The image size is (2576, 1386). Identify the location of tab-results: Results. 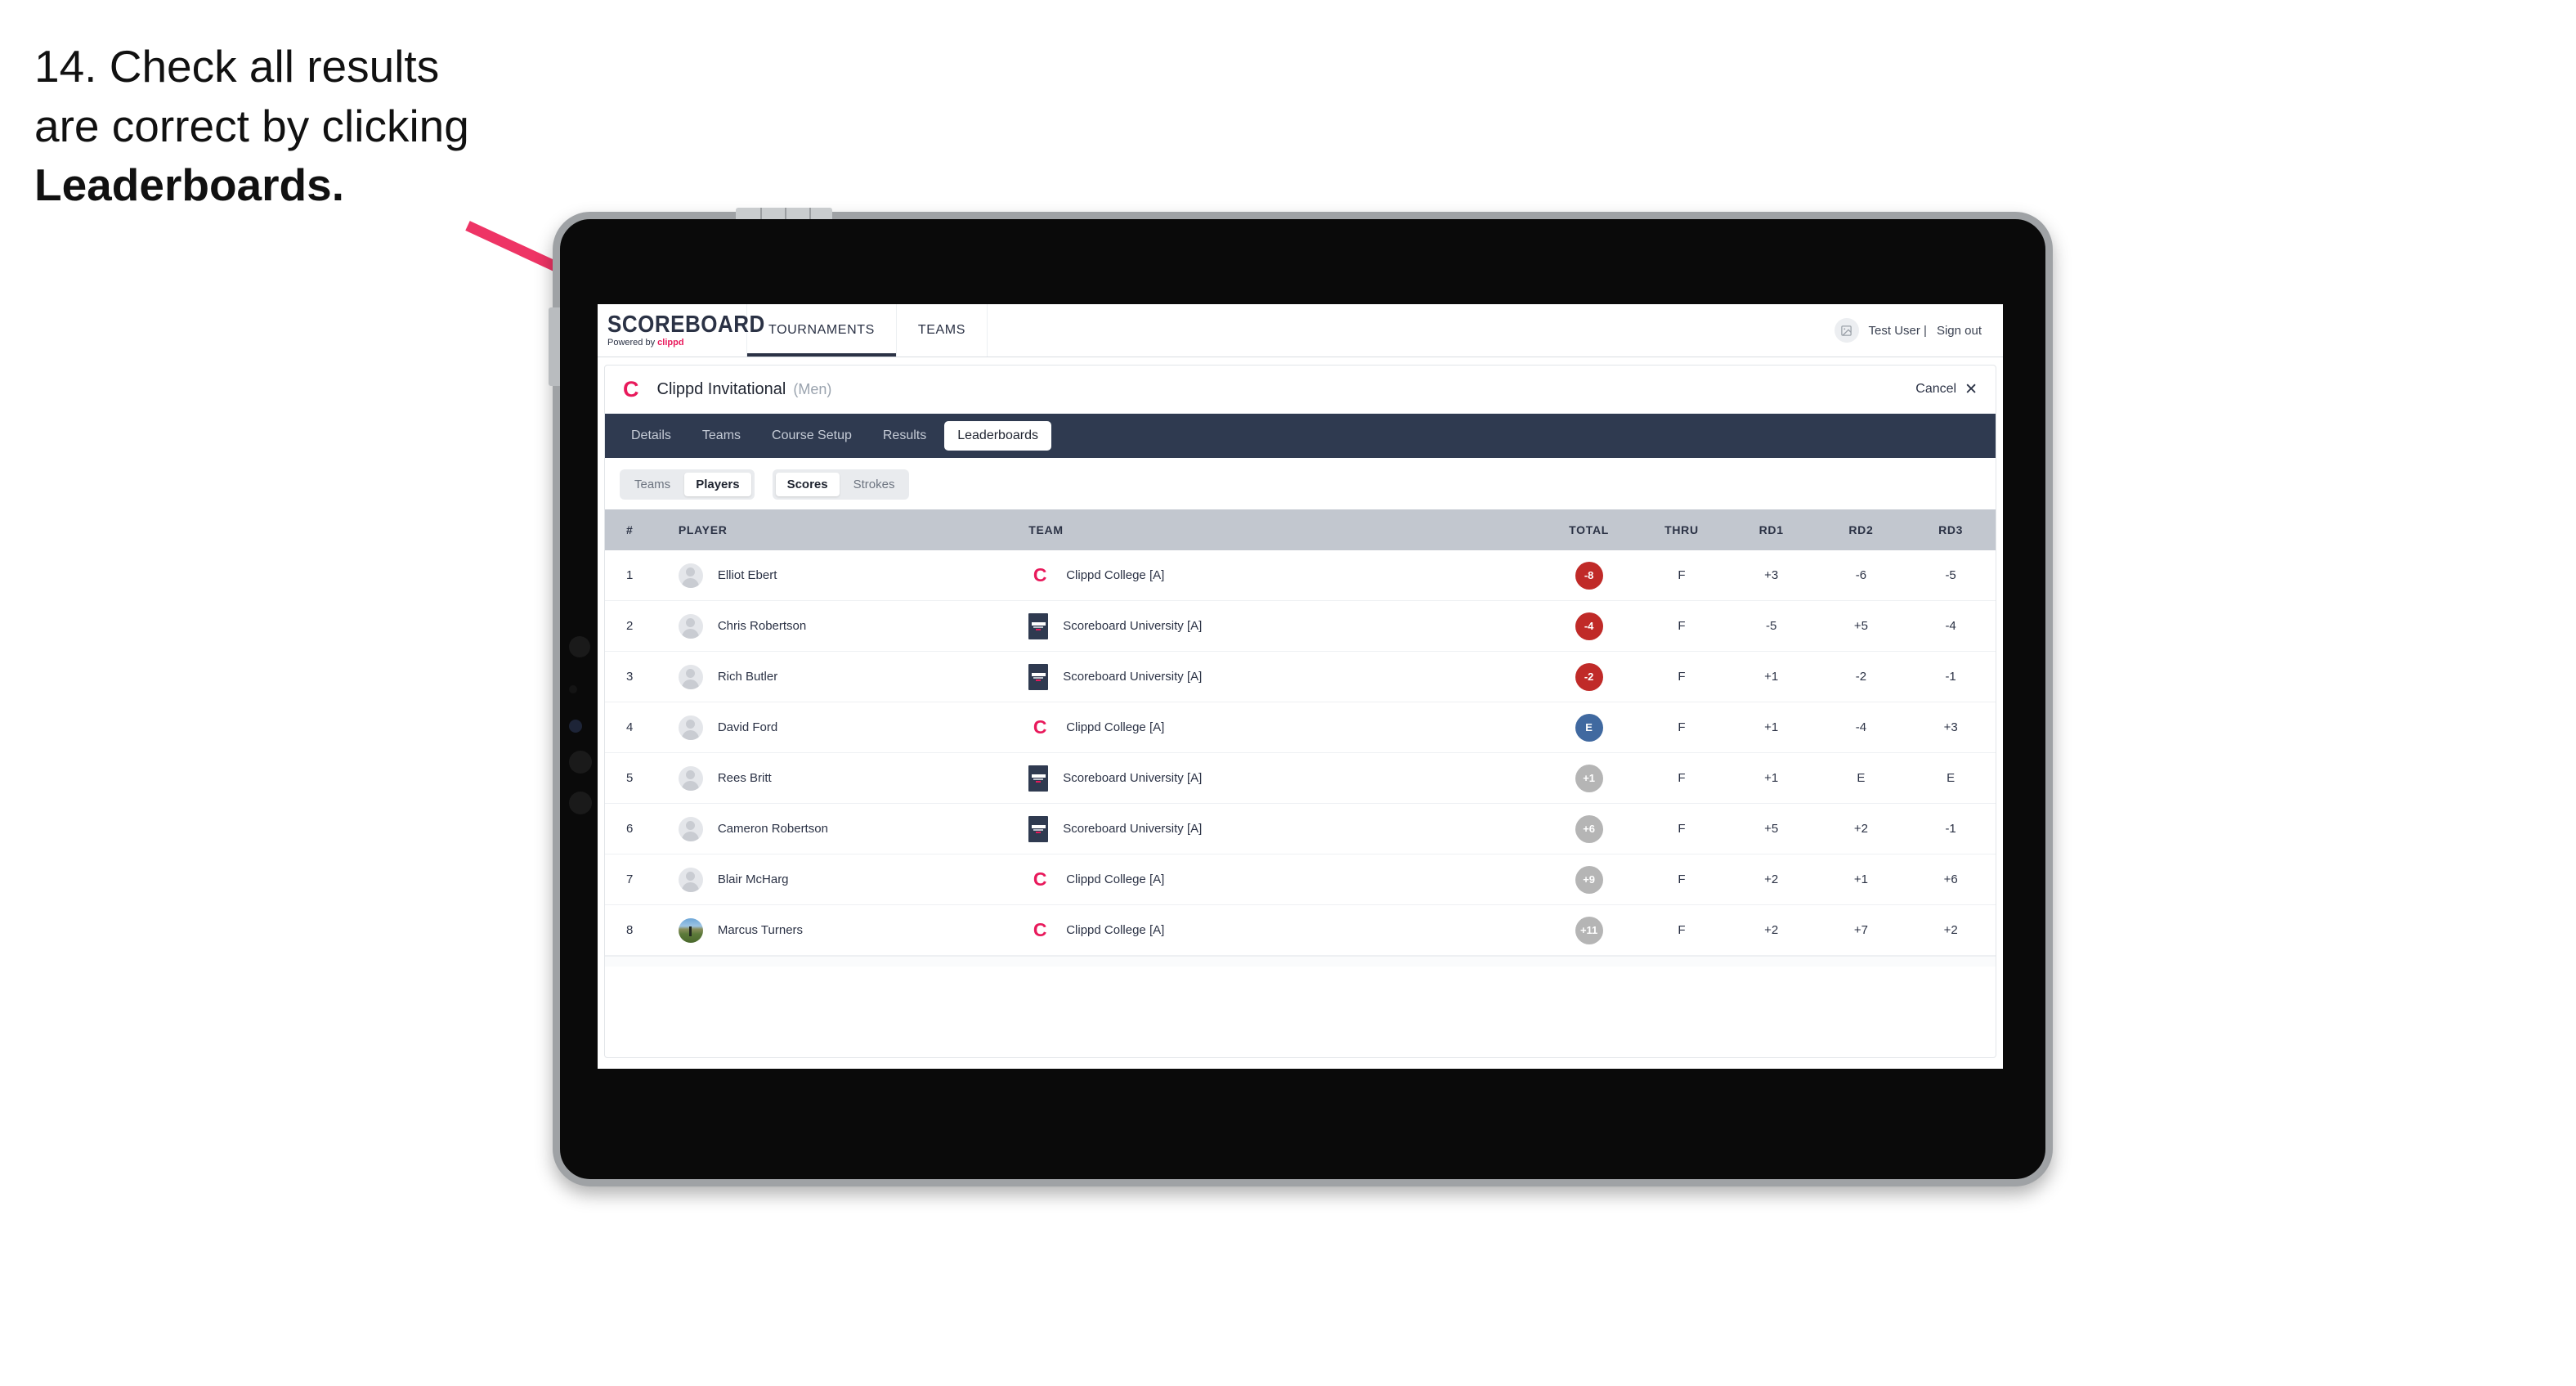
(905, 436).